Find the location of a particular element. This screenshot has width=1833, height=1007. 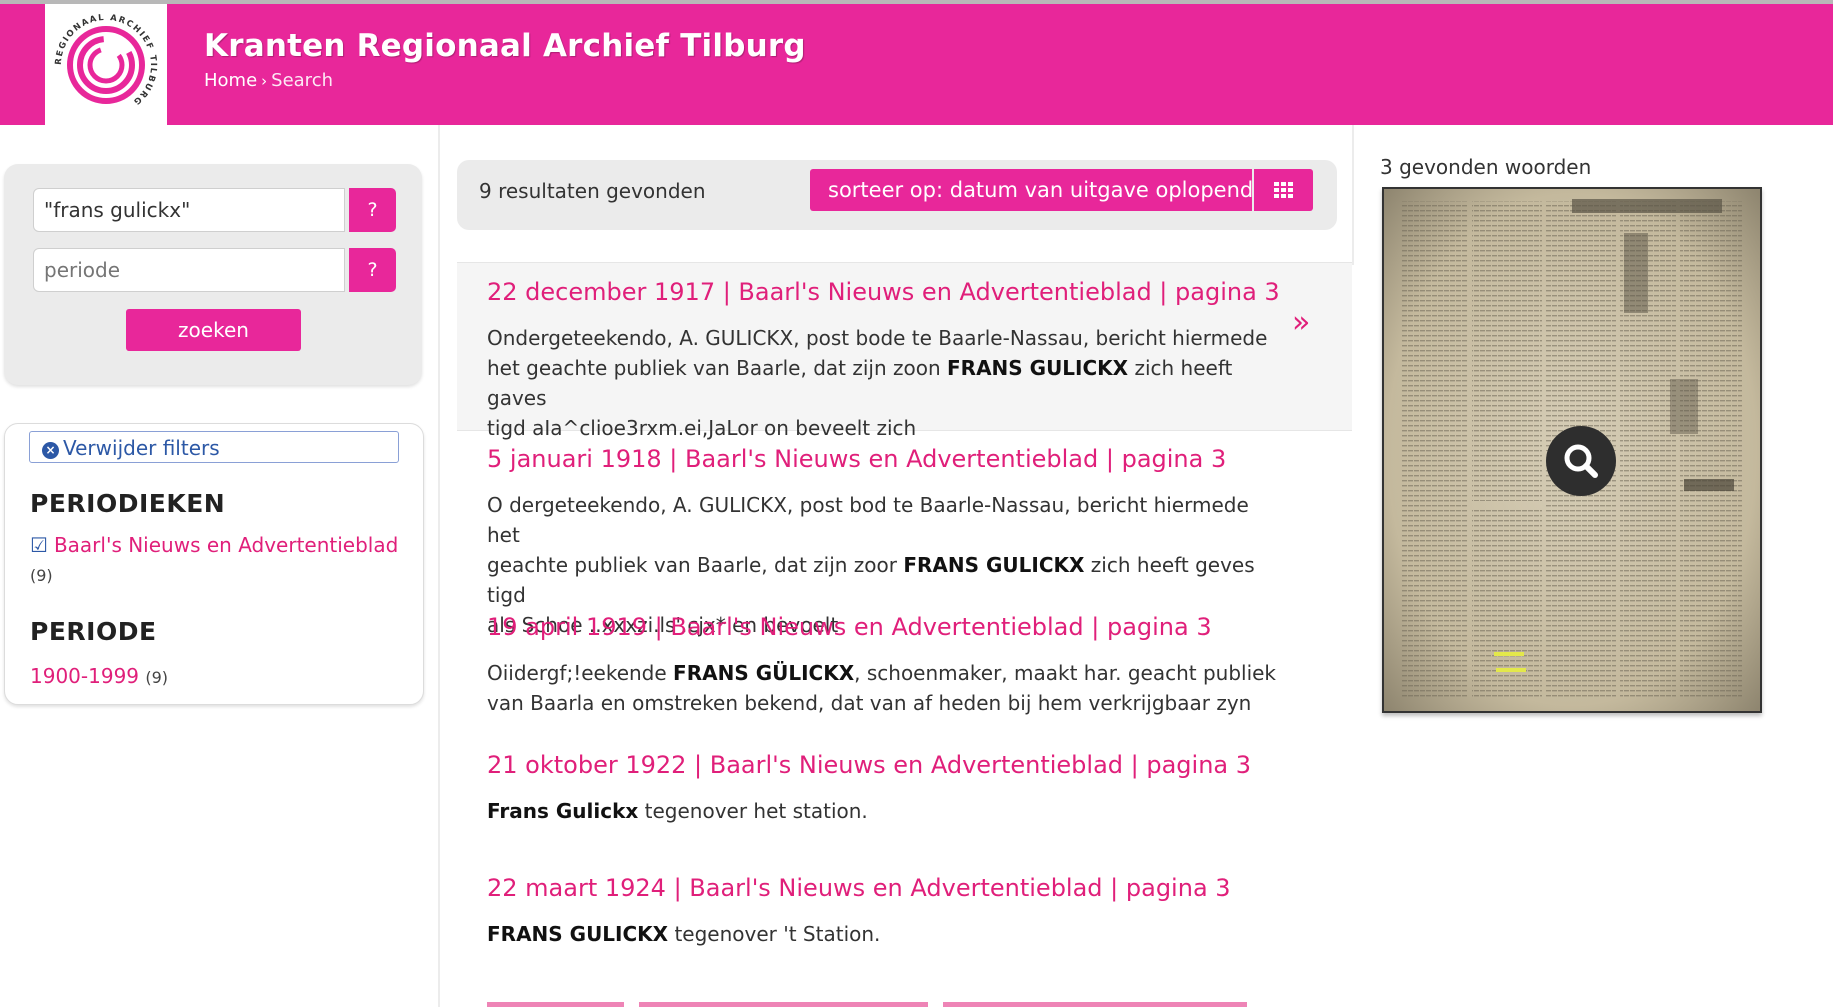

query-field-group: ? is located at coordinates (214, 211).